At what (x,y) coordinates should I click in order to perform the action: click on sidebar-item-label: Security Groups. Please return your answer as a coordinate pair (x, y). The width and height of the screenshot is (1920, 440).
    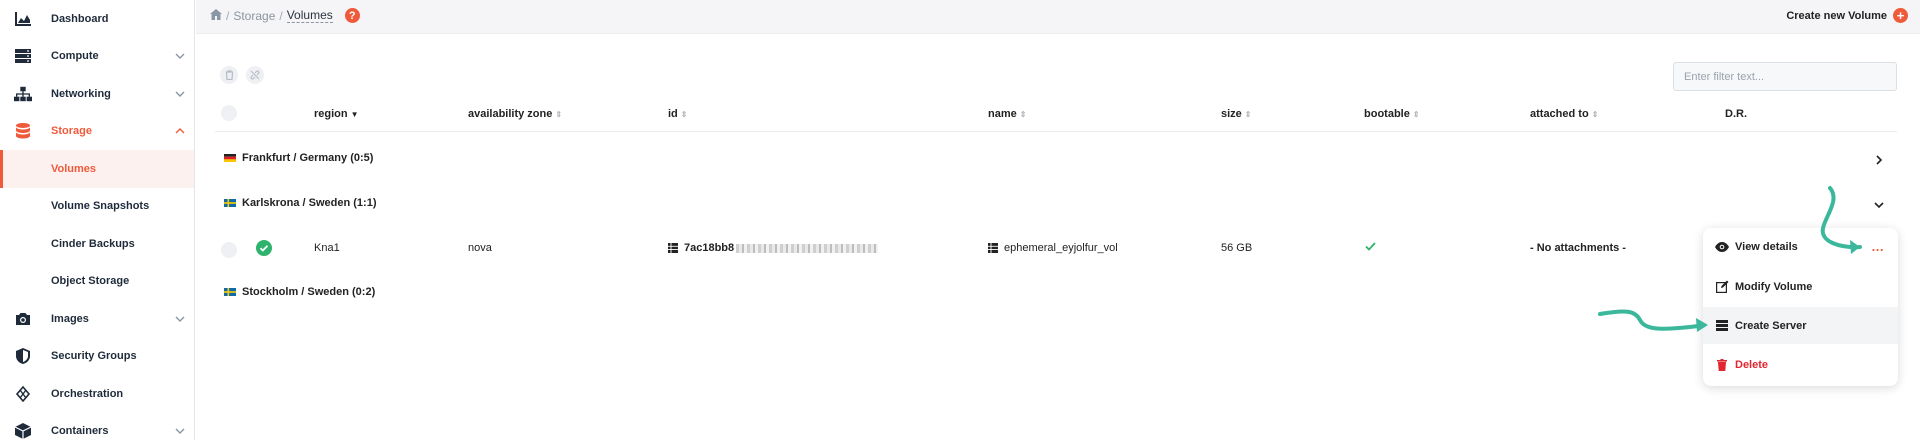
    Looking at the image, I should click on (94, 356).